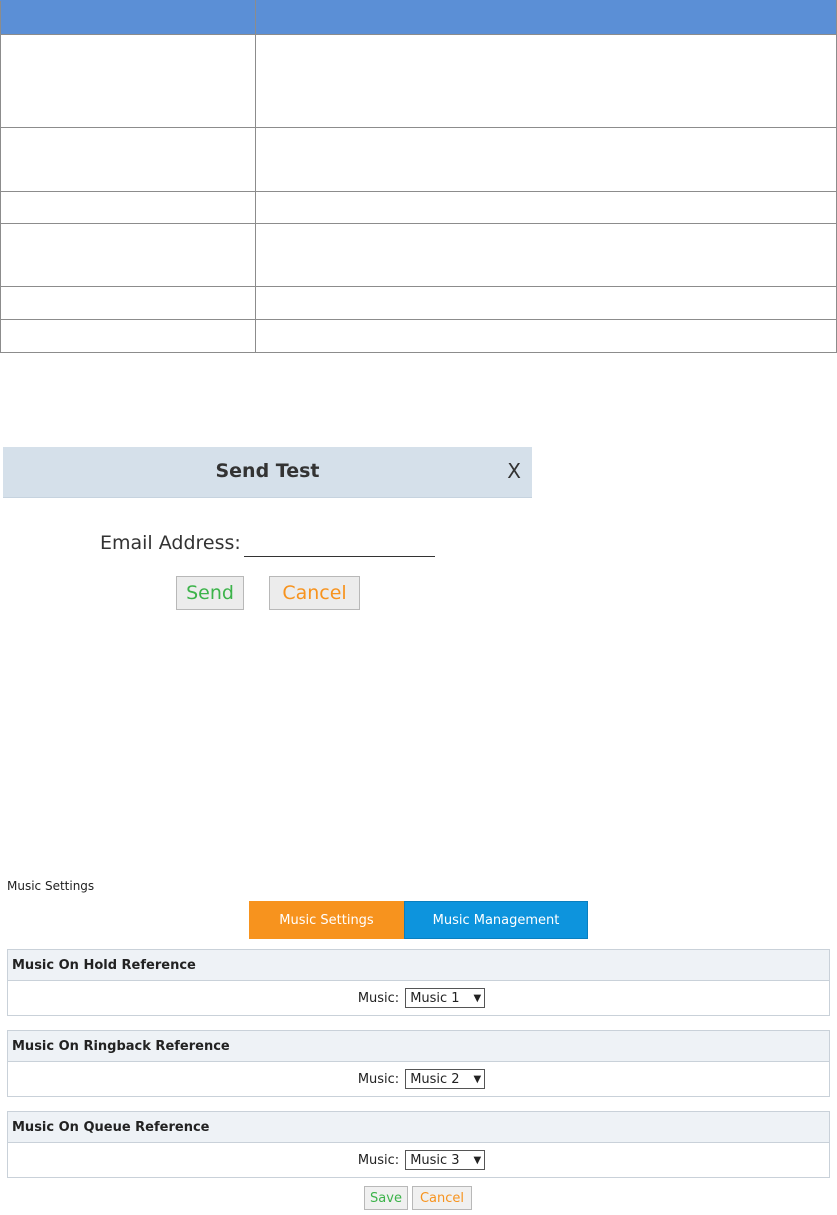 This screenshot has width=837, height=1215. I want to click on dialog-header: Send Test X, so click(267, 472).